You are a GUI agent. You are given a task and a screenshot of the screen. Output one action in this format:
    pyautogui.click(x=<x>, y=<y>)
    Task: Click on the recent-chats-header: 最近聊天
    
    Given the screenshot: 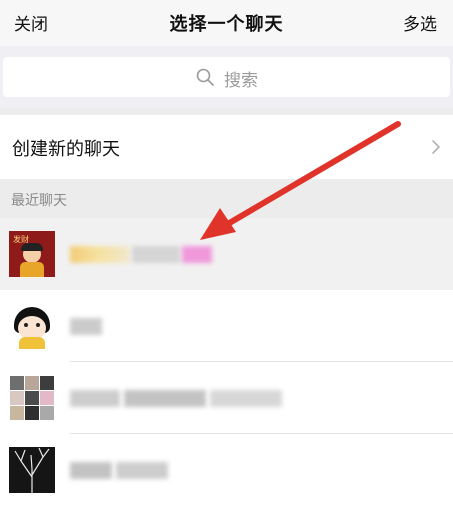 What is the action you would take?
    pyautogui.click(x=226, y=200)
    